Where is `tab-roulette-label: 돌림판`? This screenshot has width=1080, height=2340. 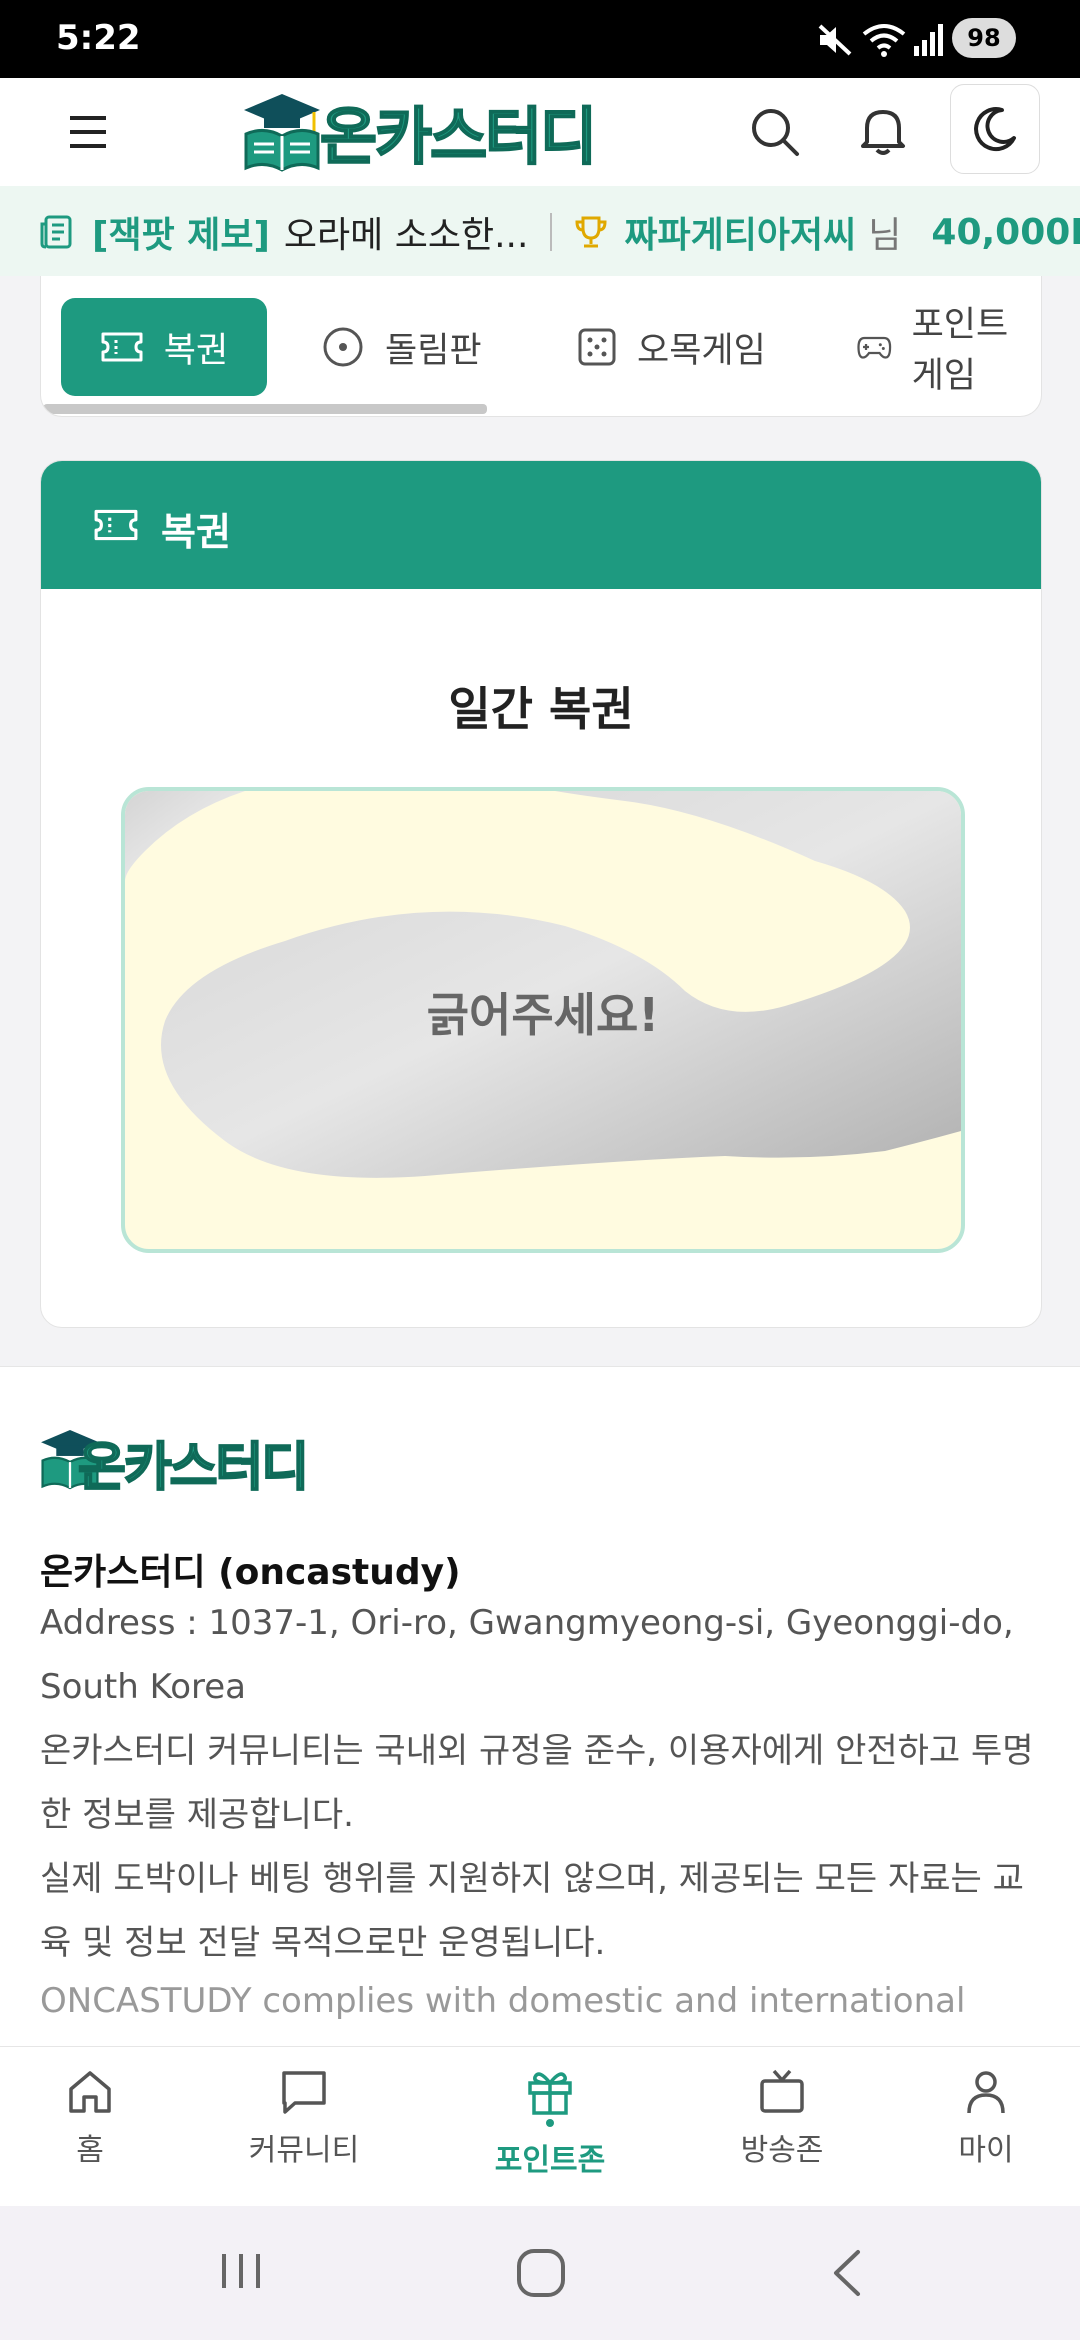
tab-roulette-label: 돌림판 is located at coordinates (433, 350).